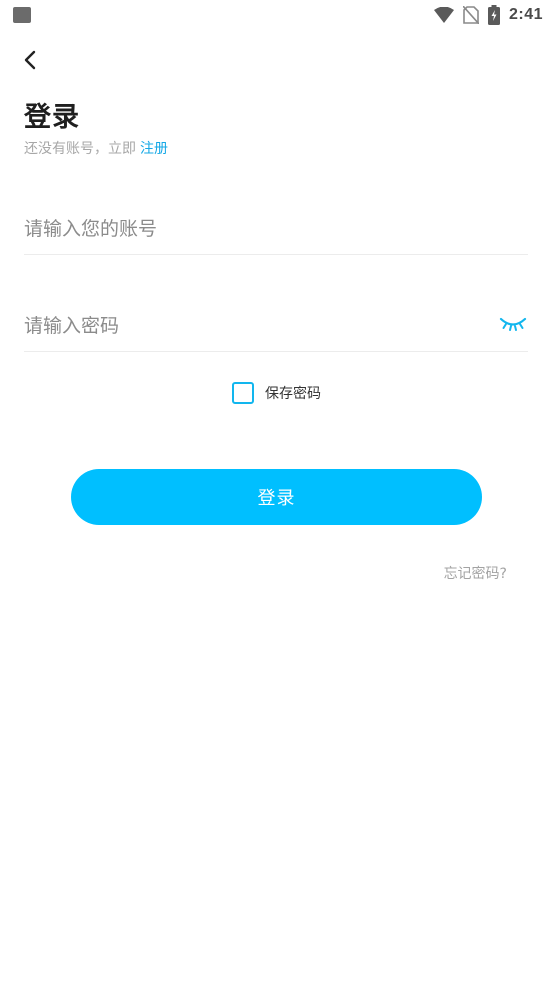 This screenshot has width=553, height=983. I want to click on remember-label: 保存密码, so click(293, 394).